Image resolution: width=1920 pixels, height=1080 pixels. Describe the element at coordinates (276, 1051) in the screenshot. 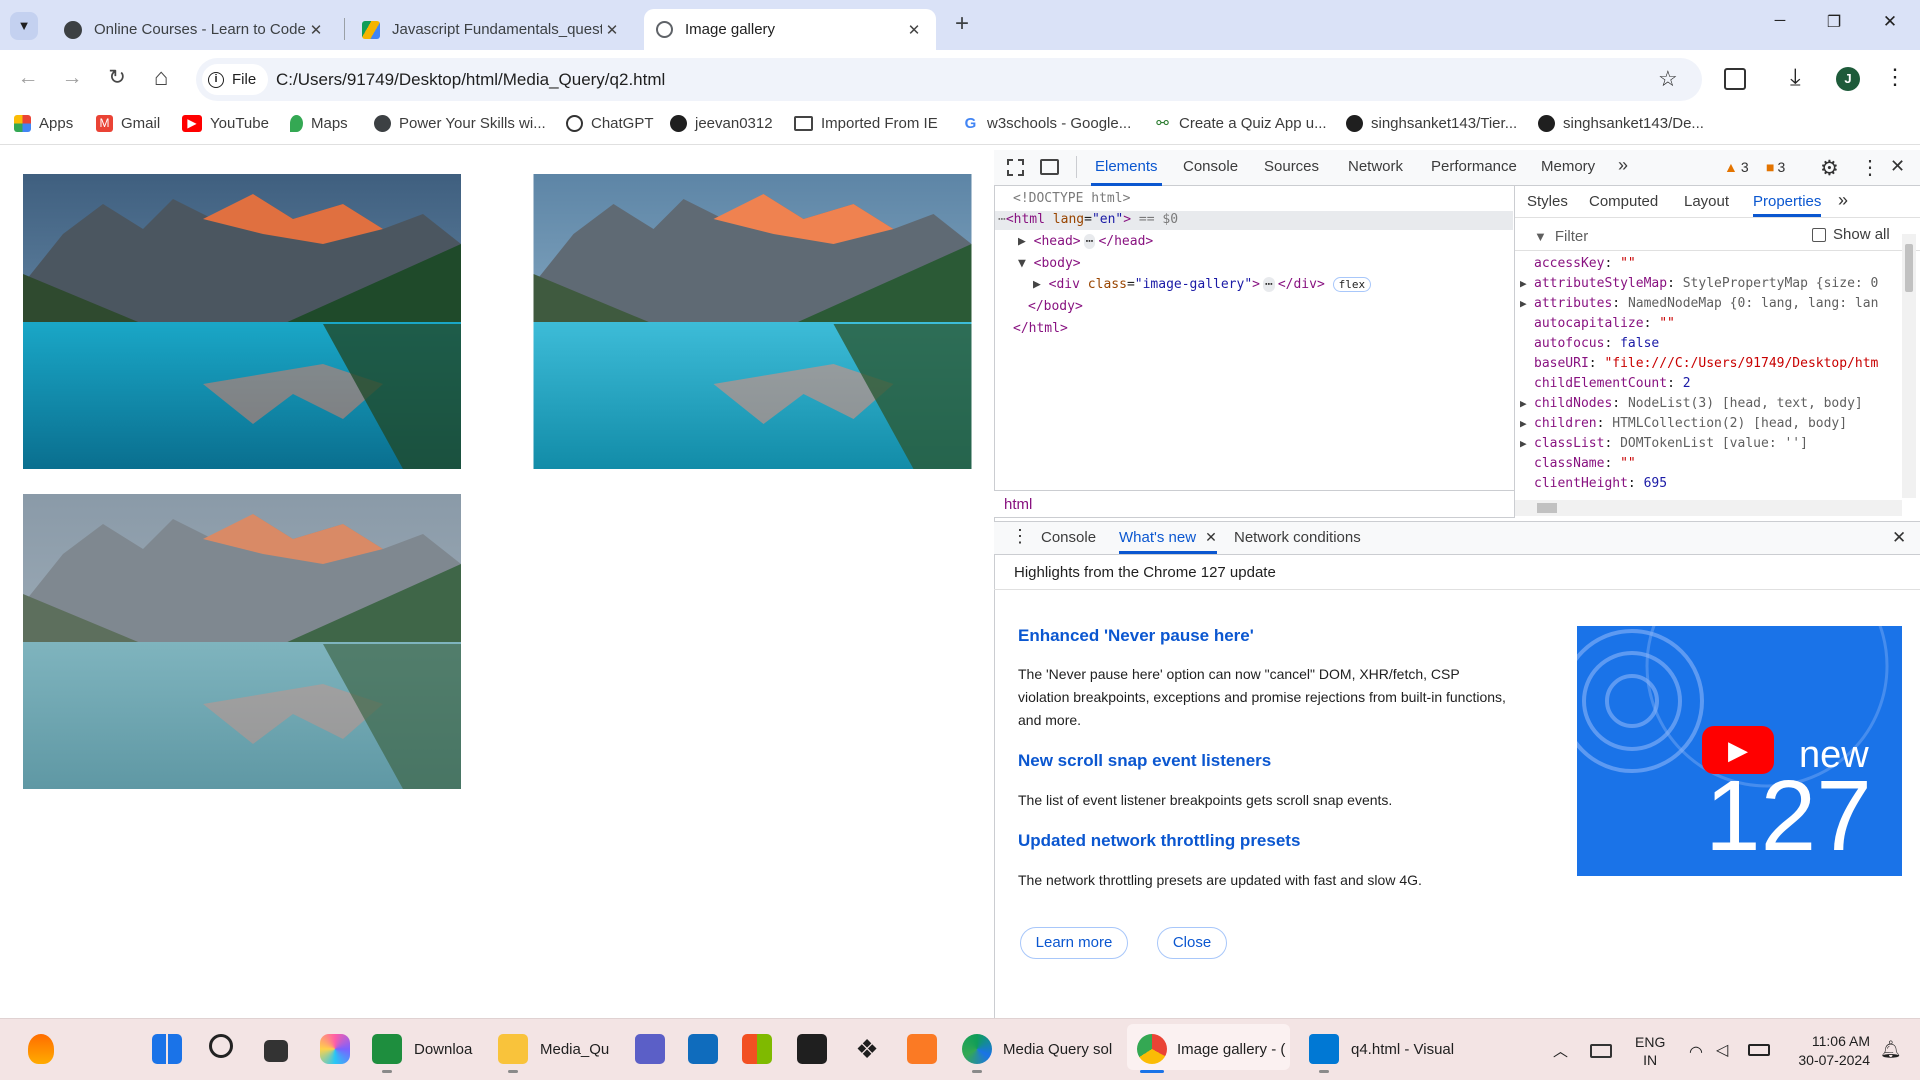

I see `task-view-icon` at that location.